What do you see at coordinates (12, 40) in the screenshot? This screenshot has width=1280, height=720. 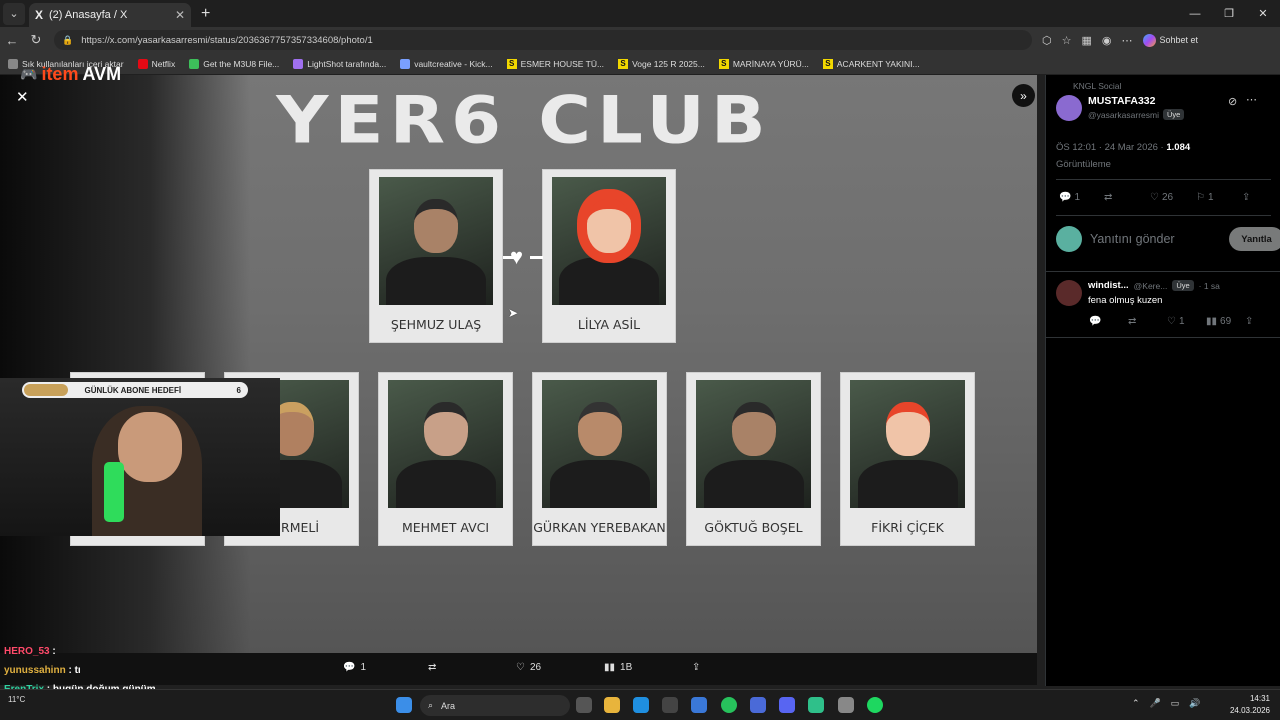 I see `back-button: ←` at bounding box center [12, 40].